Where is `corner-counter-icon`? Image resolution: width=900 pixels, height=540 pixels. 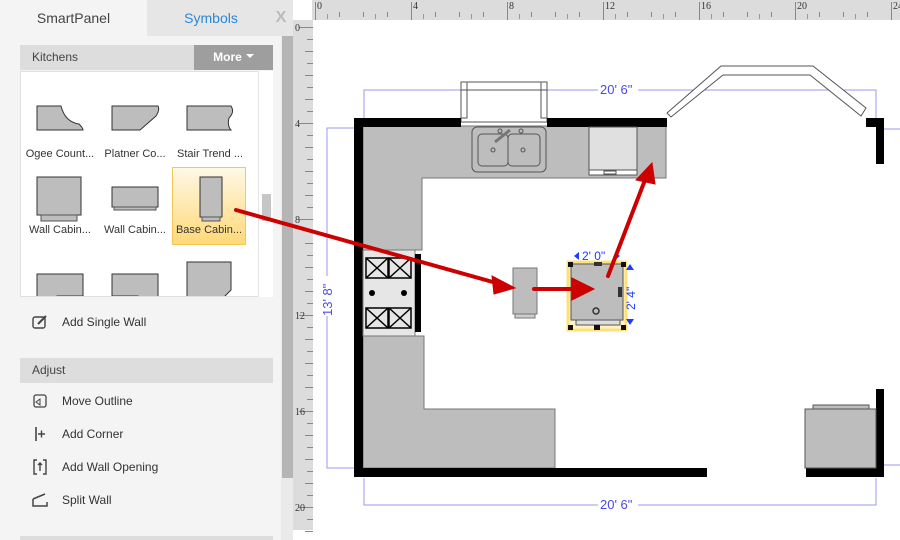 corner-counter-icon is located at coordinates (209, 278).